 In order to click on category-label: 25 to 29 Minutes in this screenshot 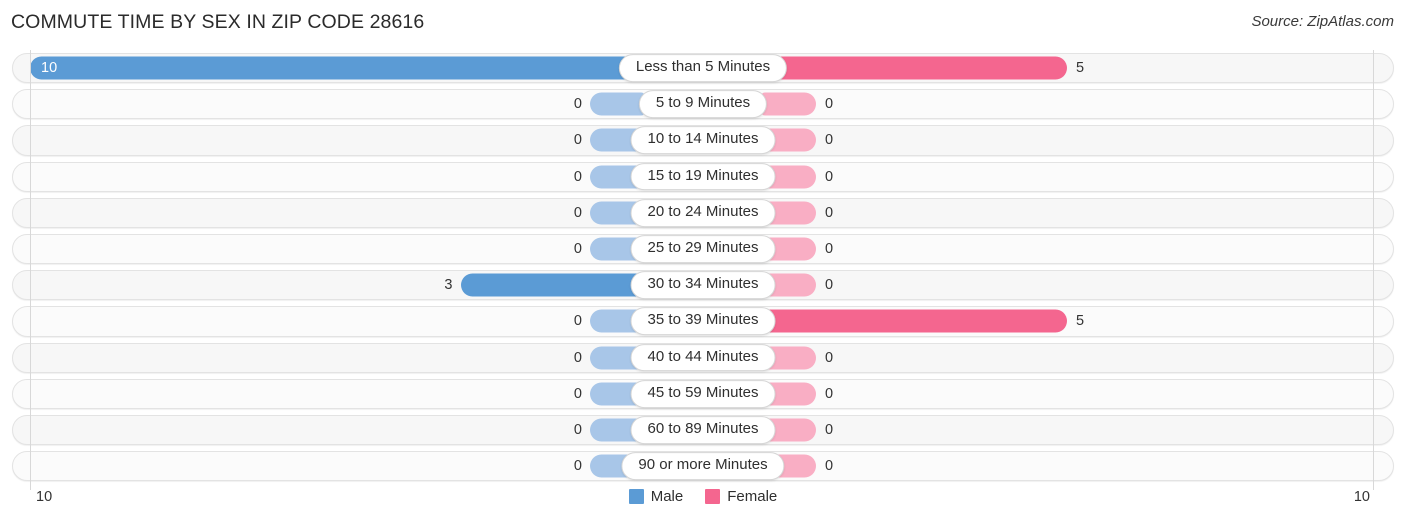, I will do `click(703, 249)`.